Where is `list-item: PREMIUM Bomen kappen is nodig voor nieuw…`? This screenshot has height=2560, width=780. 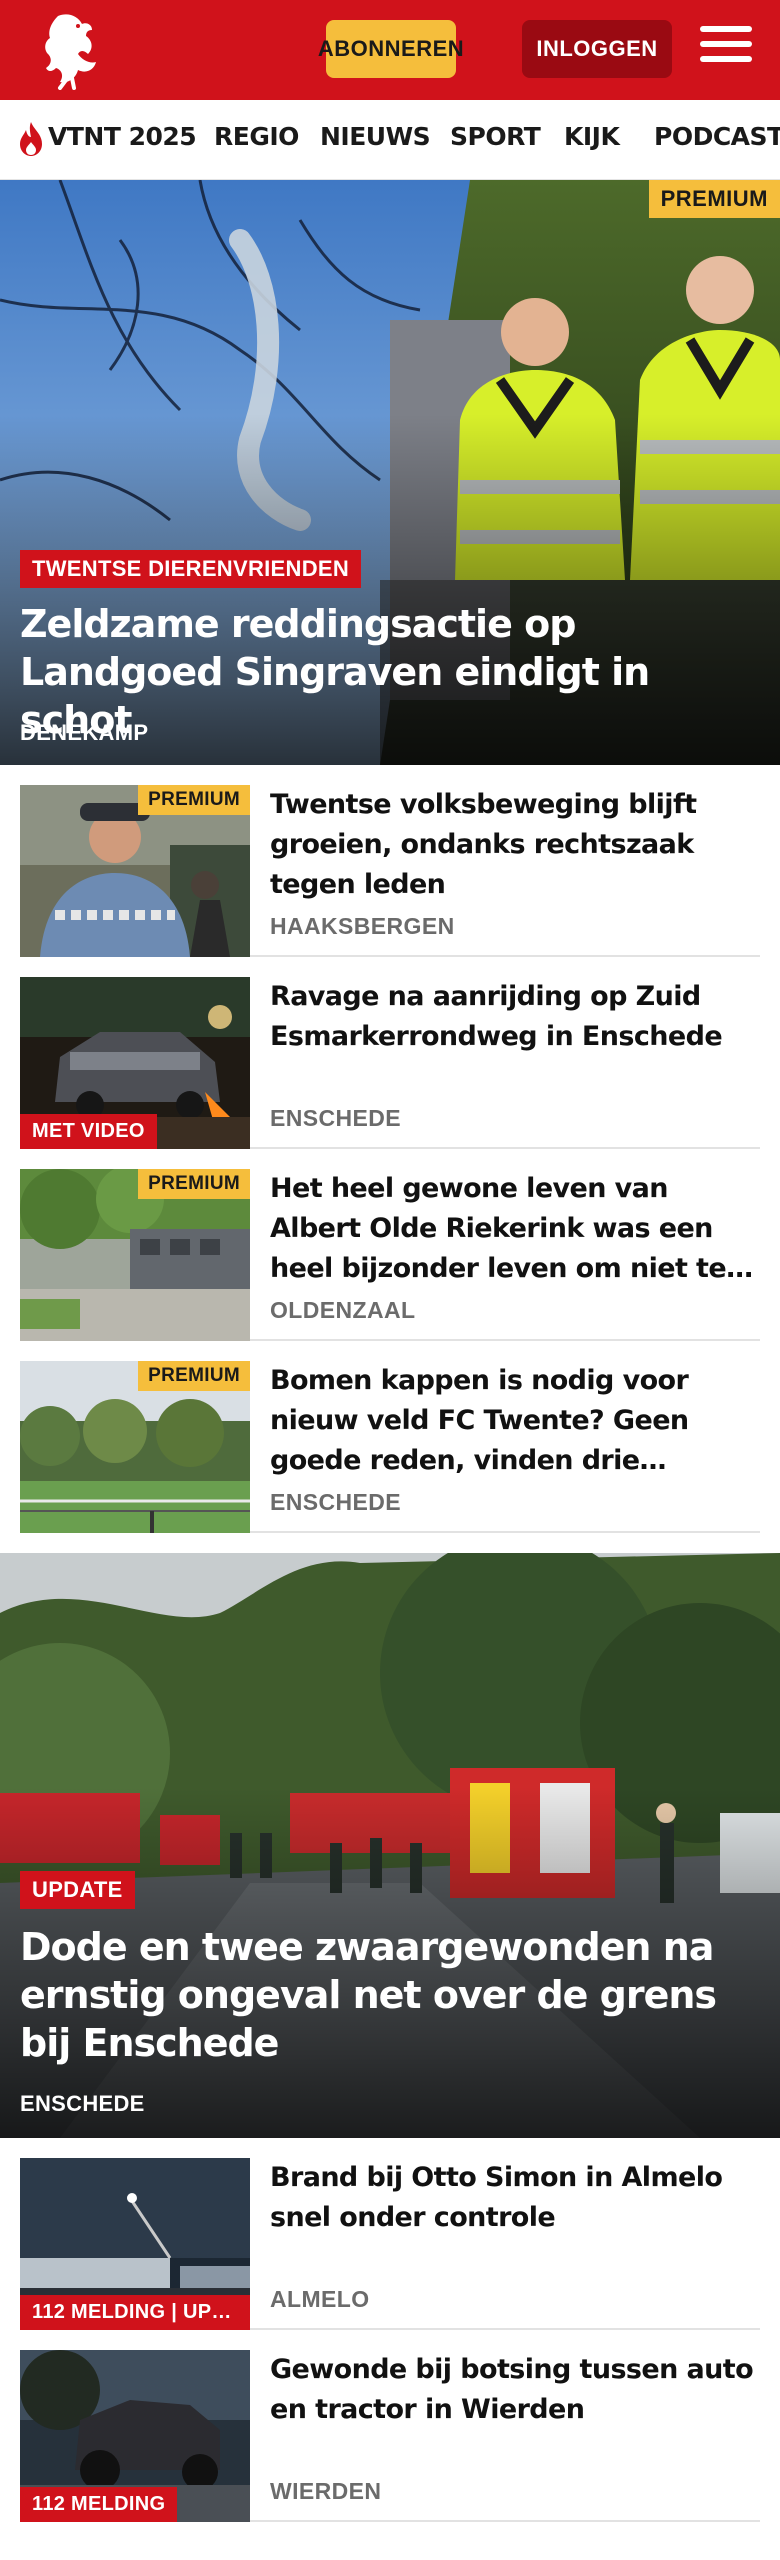
list-item: PREMIUM Bomen kappen is nodig voor nieuw… is located at coordinates (390, 1447).